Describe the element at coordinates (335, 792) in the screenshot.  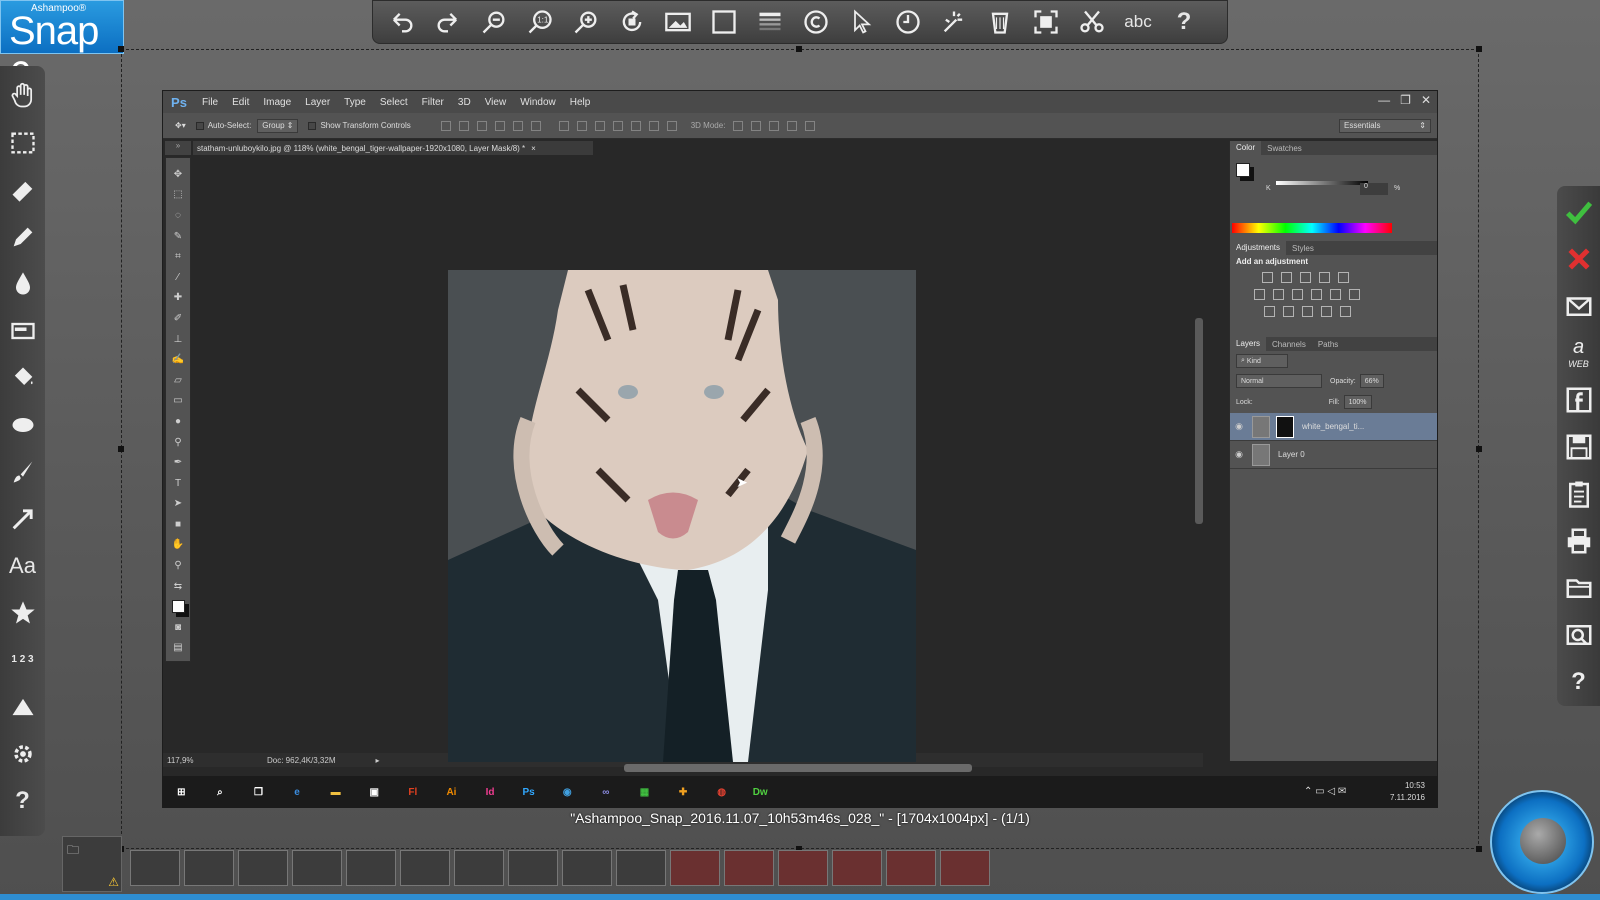
I see `taskbar-explorer-icon: ▬` at that location.